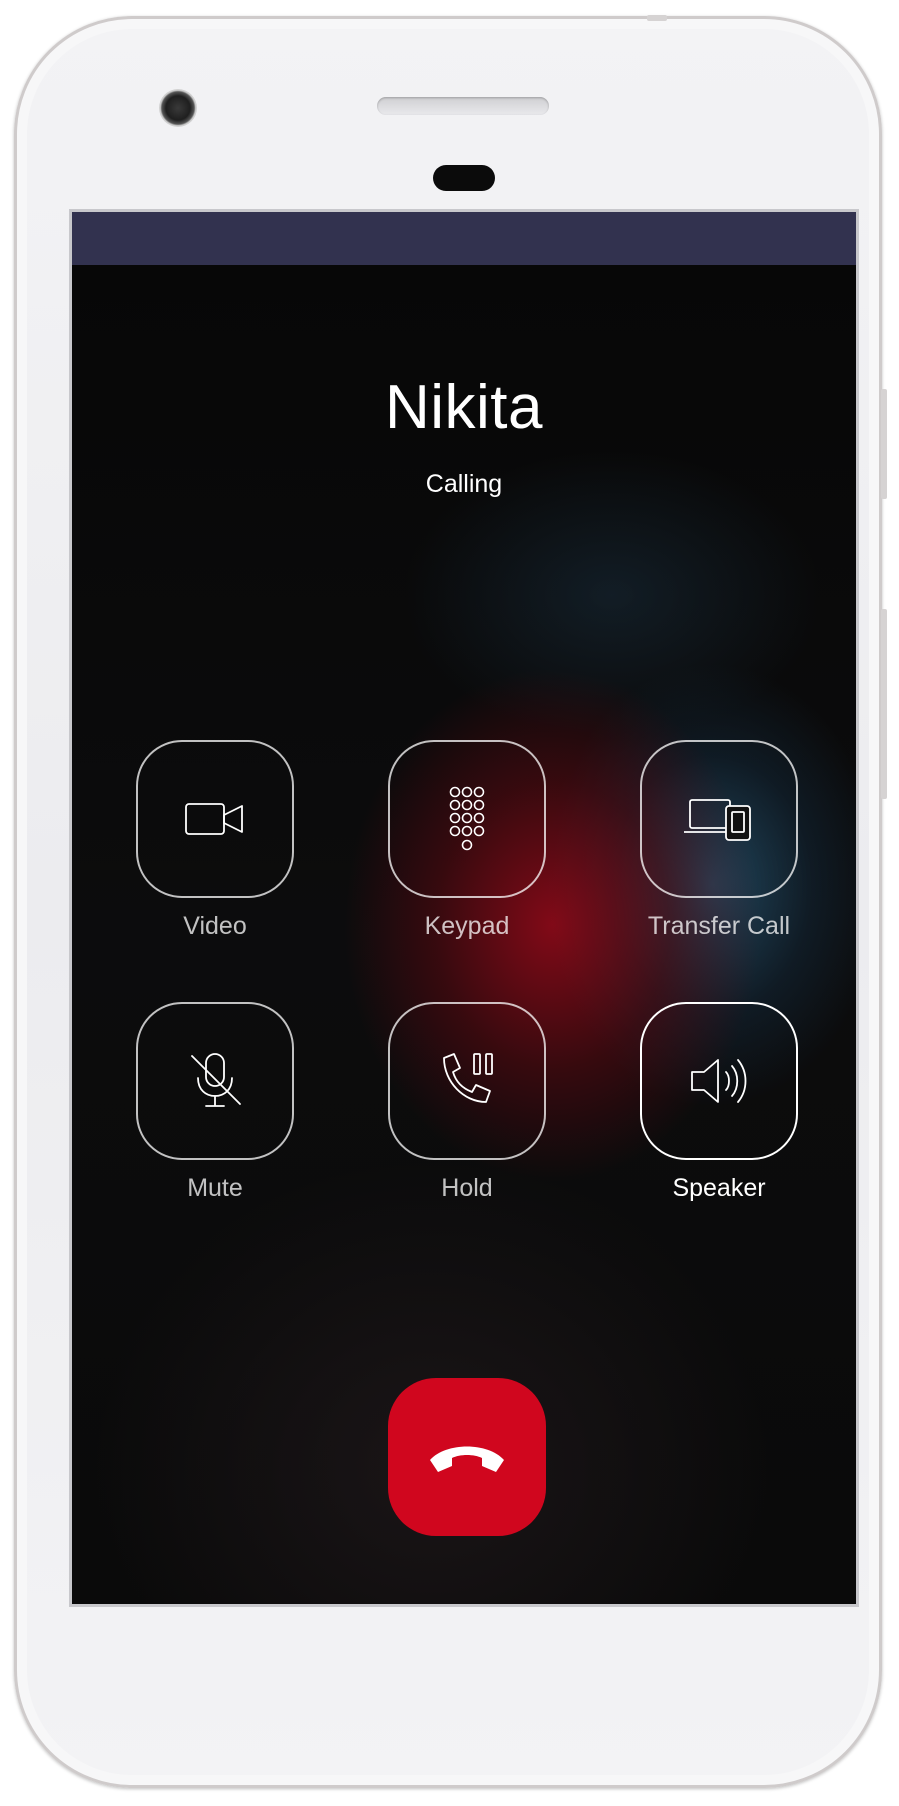 This screenshot has height=1806, width=899. I want to click on speaker-button, so click(719, 1081).